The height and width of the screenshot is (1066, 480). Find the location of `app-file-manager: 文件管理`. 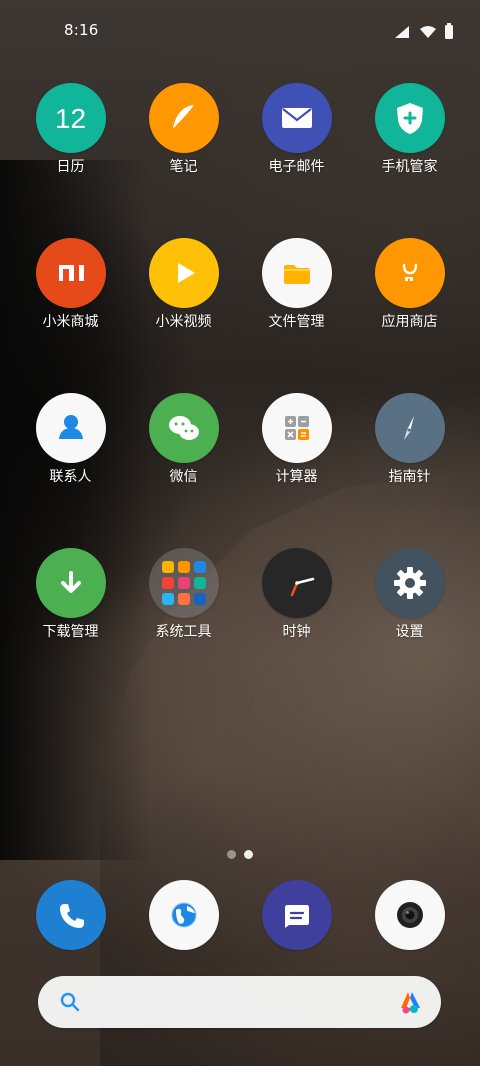

app-file-manager: 文件管理 is located at coordinates (296, 286).